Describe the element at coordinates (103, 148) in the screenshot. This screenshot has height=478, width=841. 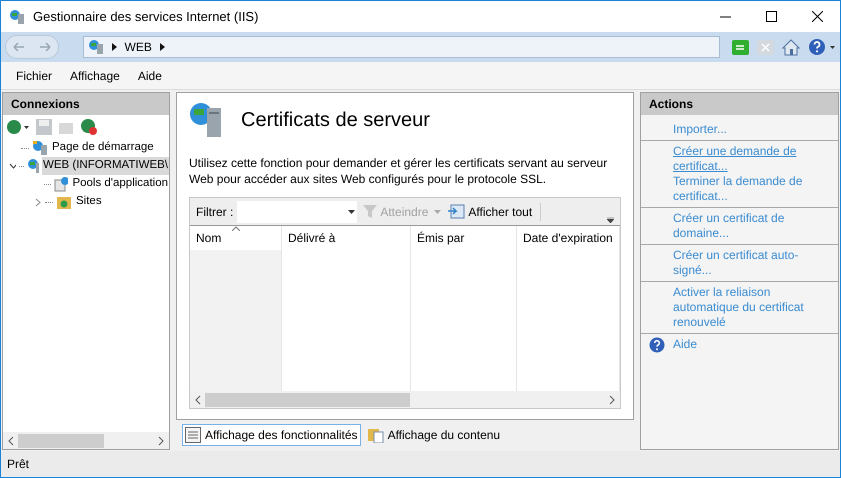
I see `tree-item: Page de démarrage` at that location.